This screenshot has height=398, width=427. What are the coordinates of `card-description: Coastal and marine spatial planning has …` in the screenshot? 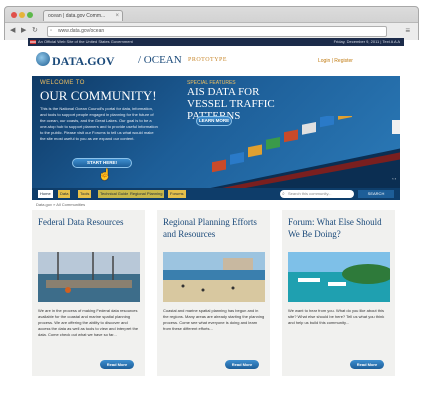 It's located at (214, 319).